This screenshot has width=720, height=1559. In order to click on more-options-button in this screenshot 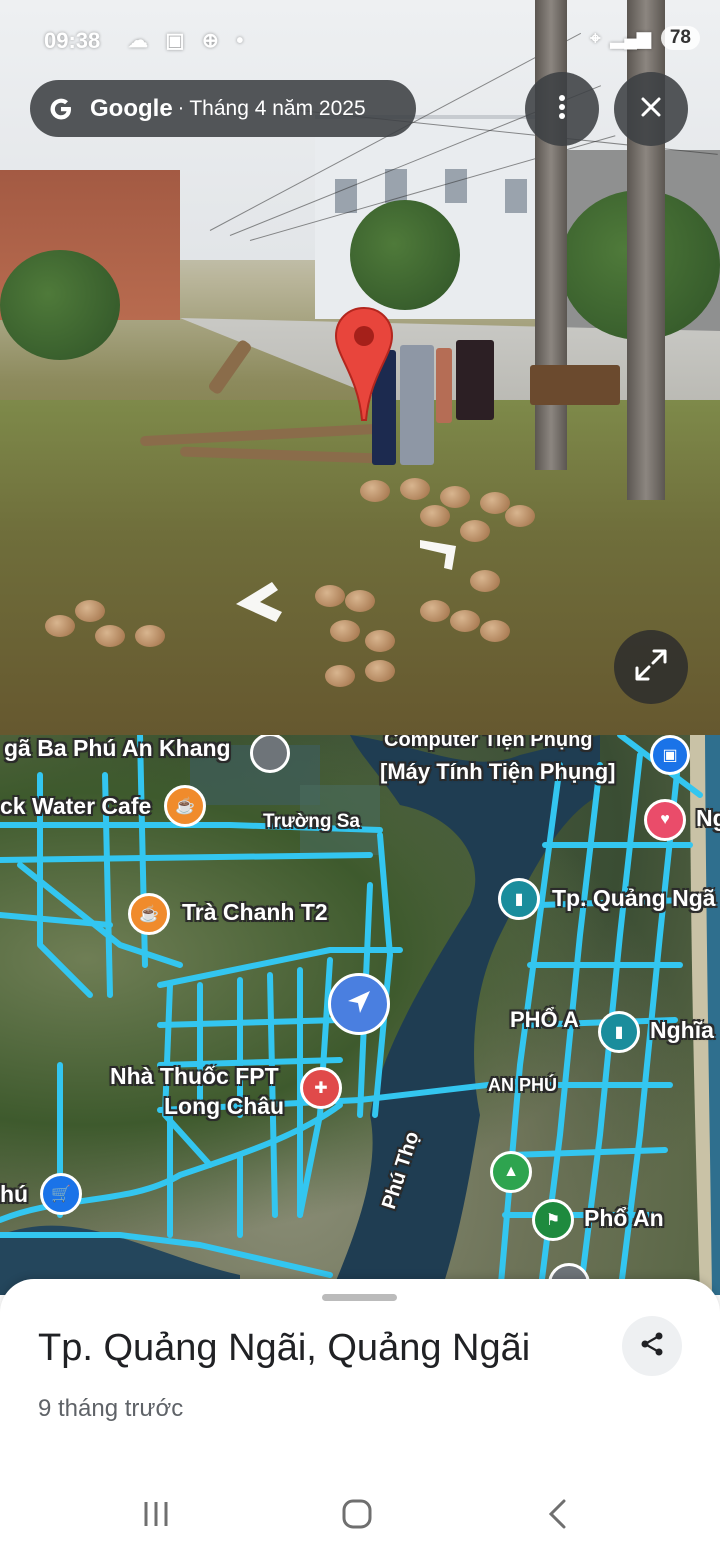, I will do `click(562, 109)`.